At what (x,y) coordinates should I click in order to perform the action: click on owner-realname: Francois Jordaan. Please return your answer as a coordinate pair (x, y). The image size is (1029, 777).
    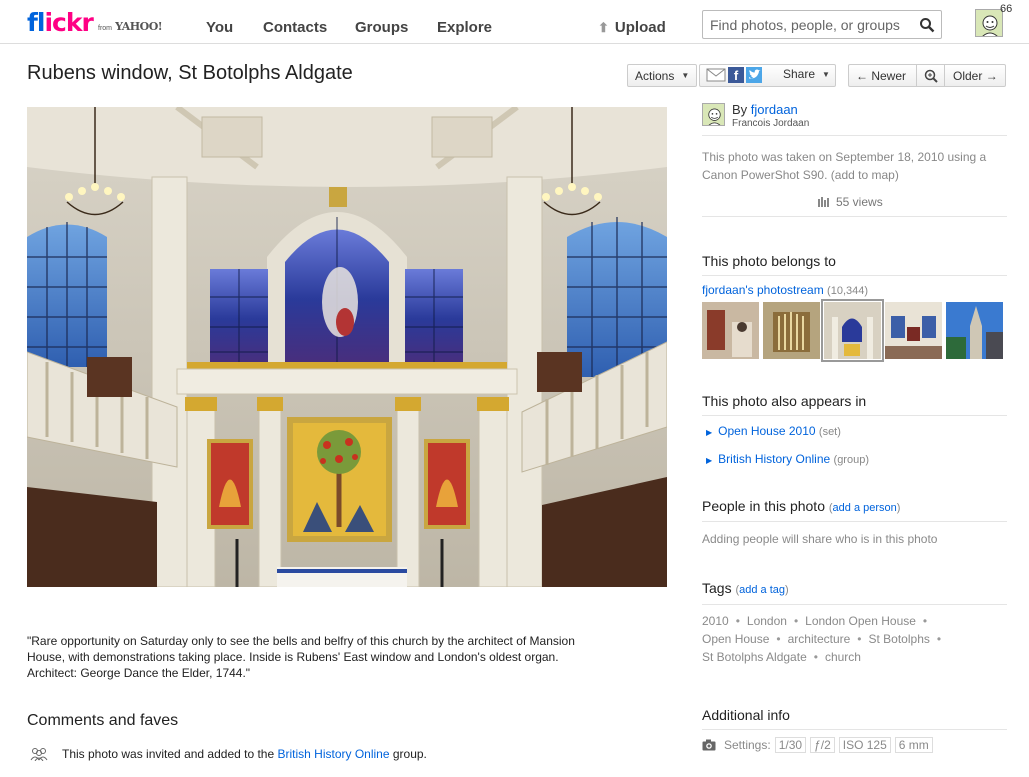
    Looking at the image, I should click on (771, 123).